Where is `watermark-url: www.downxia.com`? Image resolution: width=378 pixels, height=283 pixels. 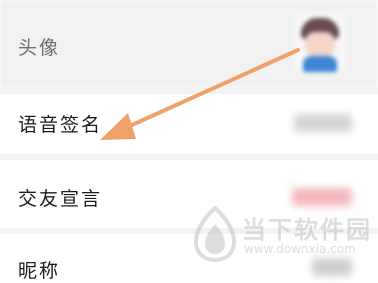 watermark-url: www.downxia.com is located at coordinates (300, 249).